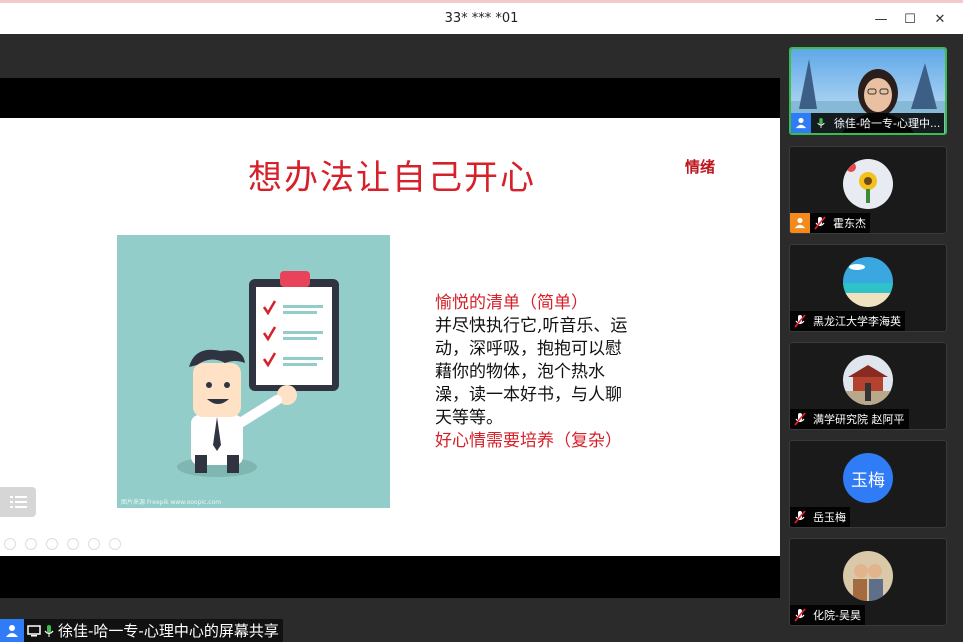 The width and height of the screenshot is (963, 642). Describe the element at coordinates (940, 20) in the screenshot. I see `close-button: ✕` at that location.